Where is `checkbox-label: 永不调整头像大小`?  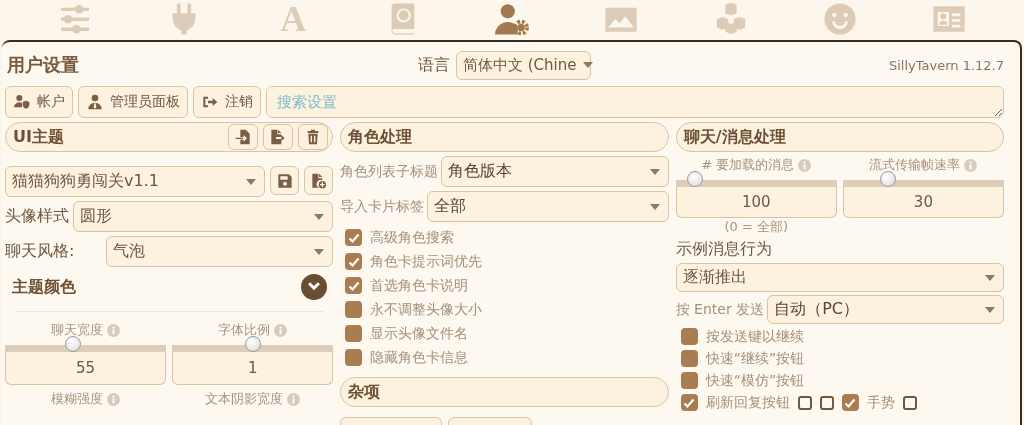 checkbox-label: 永不调整头像大小 is located at coordinates (426, 309).